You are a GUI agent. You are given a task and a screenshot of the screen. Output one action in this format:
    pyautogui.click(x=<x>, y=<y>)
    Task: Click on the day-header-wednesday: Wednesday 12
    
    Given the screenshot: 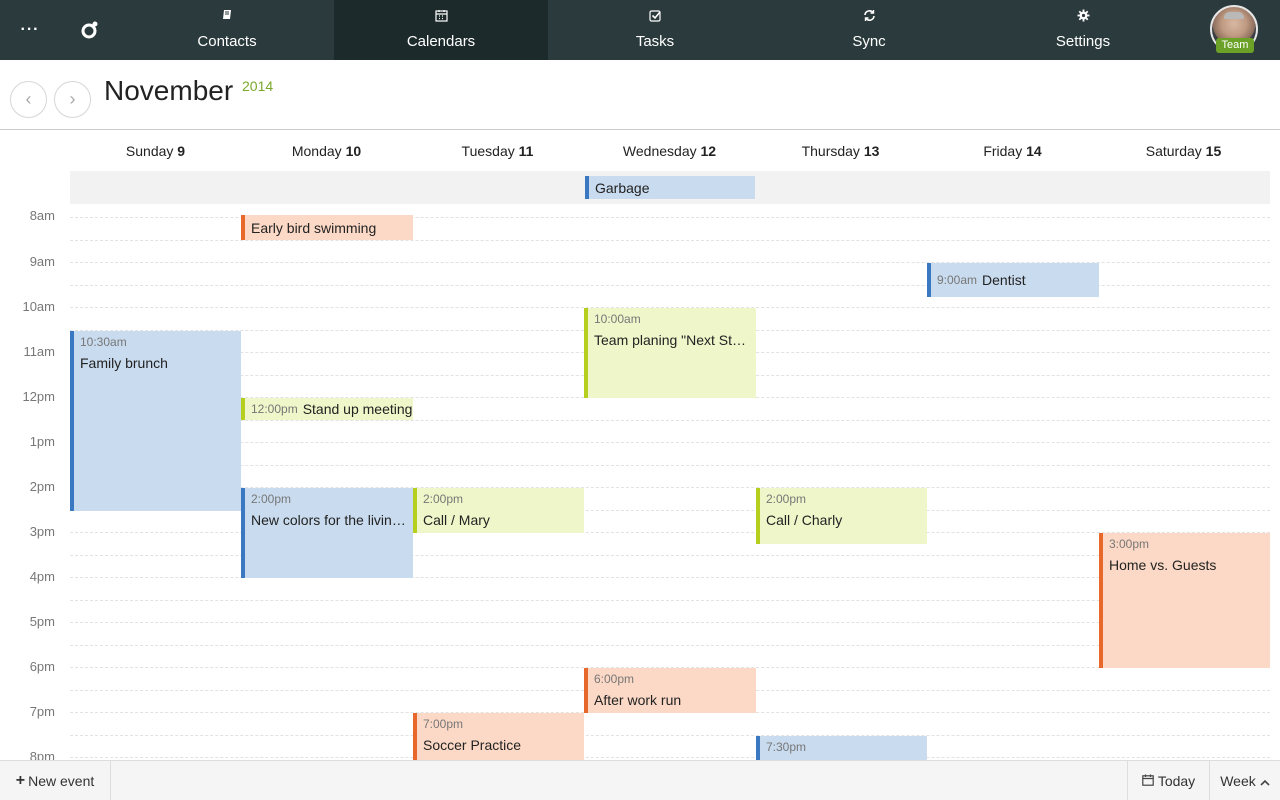 What is the action you would take?
    pyautogui.click(x=669, y=151)
    